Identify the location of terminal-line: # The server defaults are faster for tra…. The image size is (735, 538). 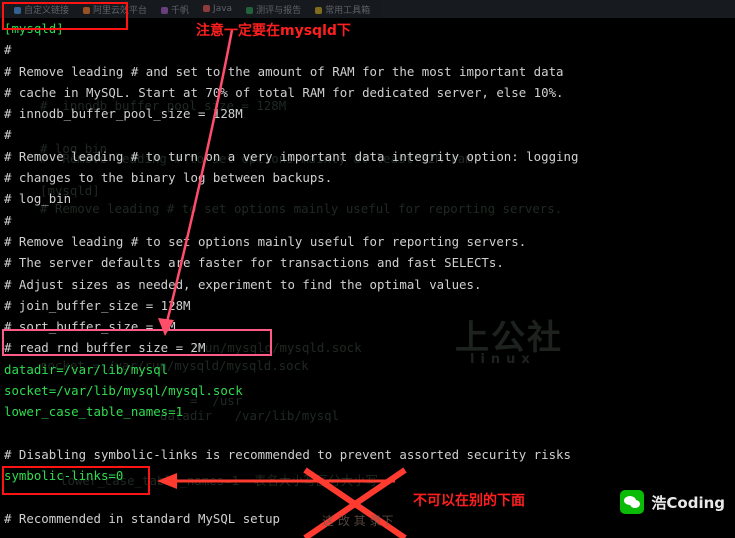
(254, 263).